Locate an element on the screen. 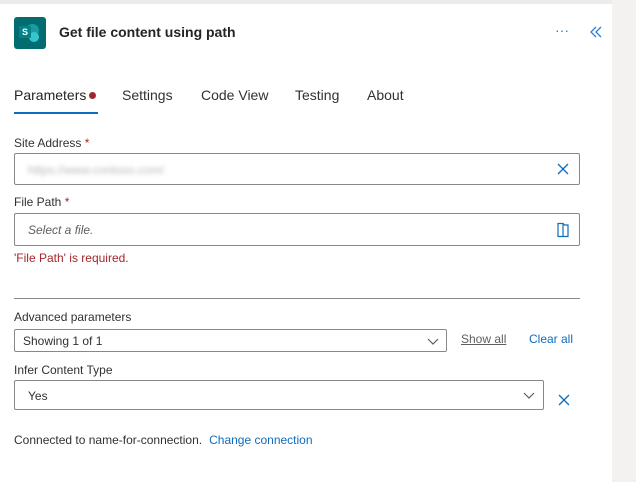  tab-about: About is located at coordinates (385, 95).